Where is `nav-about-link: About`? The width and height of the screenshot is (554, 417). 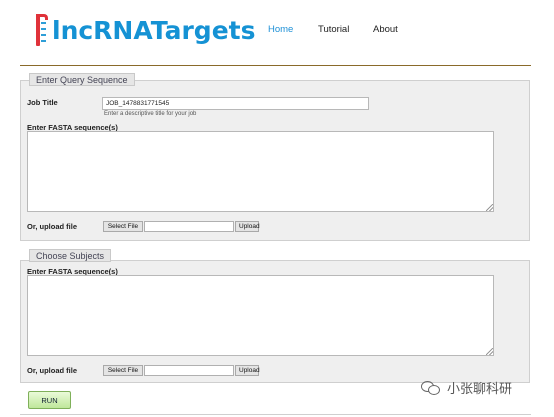
nav-about-link: About is located at coordinates (385, 29).